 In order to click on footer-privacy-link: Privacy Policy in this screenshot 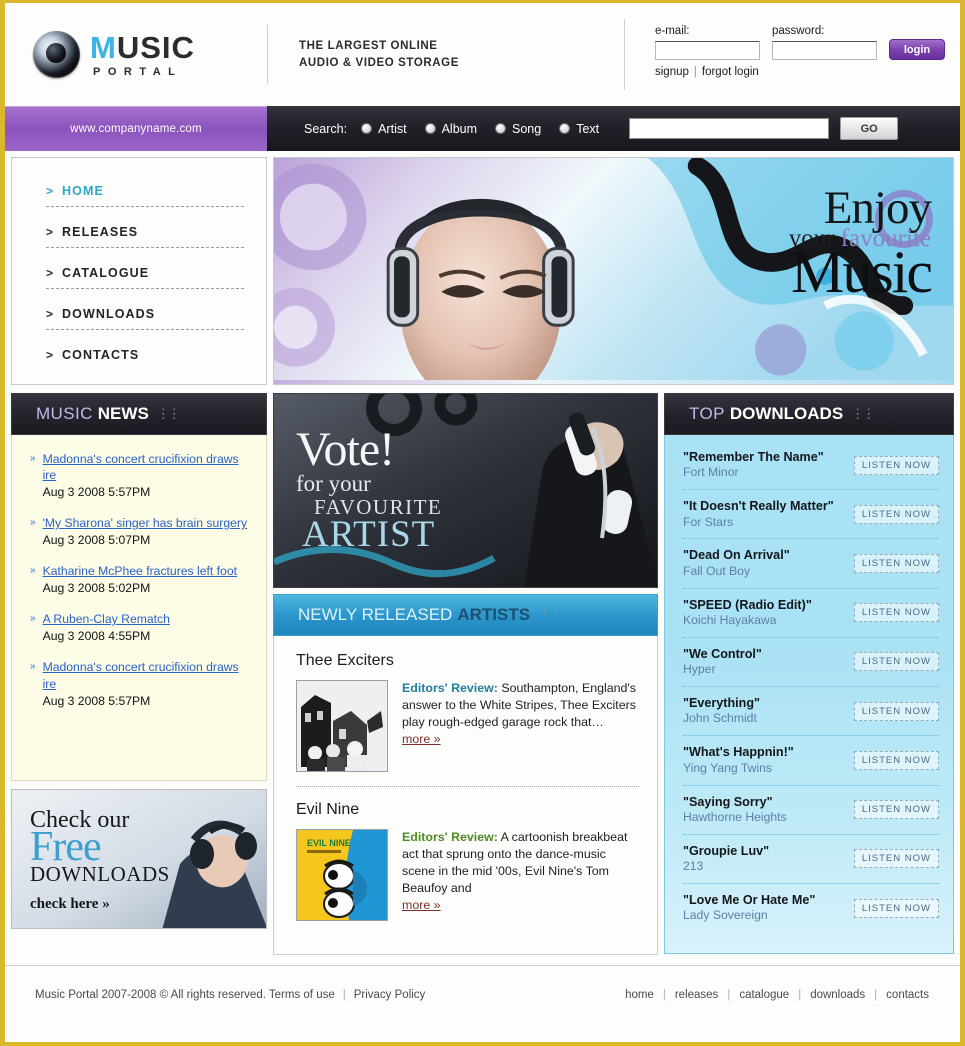, I will do `click(390, 995)`.